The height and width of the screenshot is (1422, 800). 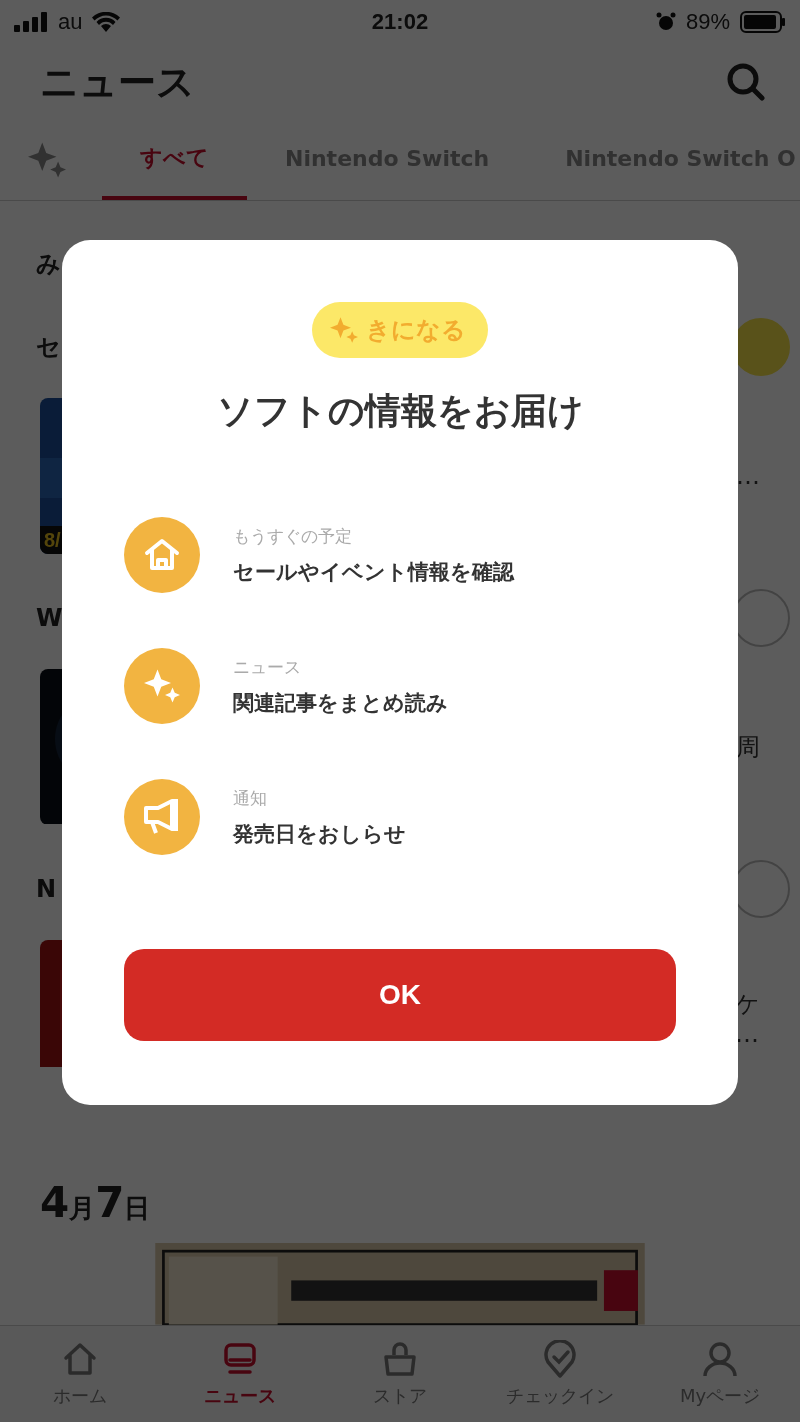 What do you see at coordinates (49, 618) in the screenshot?
I see `section-heading: W` at bounding box center [49, 618].